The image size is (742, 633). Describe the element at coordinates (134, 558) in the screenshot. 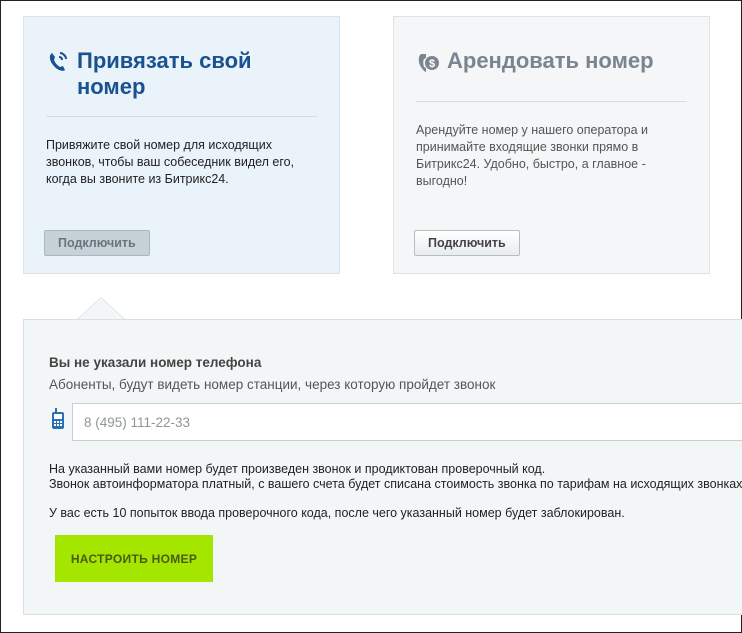

I see `setup-number-button: НАСТРОИТЬ НОМЕР` at that location.